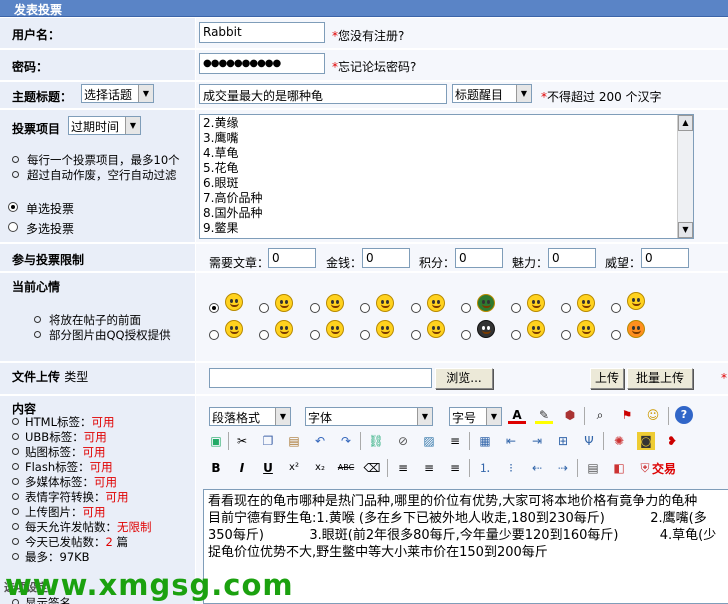 This screenshot has width=728, height=604. What do you see at coordinates (572, 258) in the screenshot?
I see `limit-charm-input: 0` at bounding box center [572, 258].